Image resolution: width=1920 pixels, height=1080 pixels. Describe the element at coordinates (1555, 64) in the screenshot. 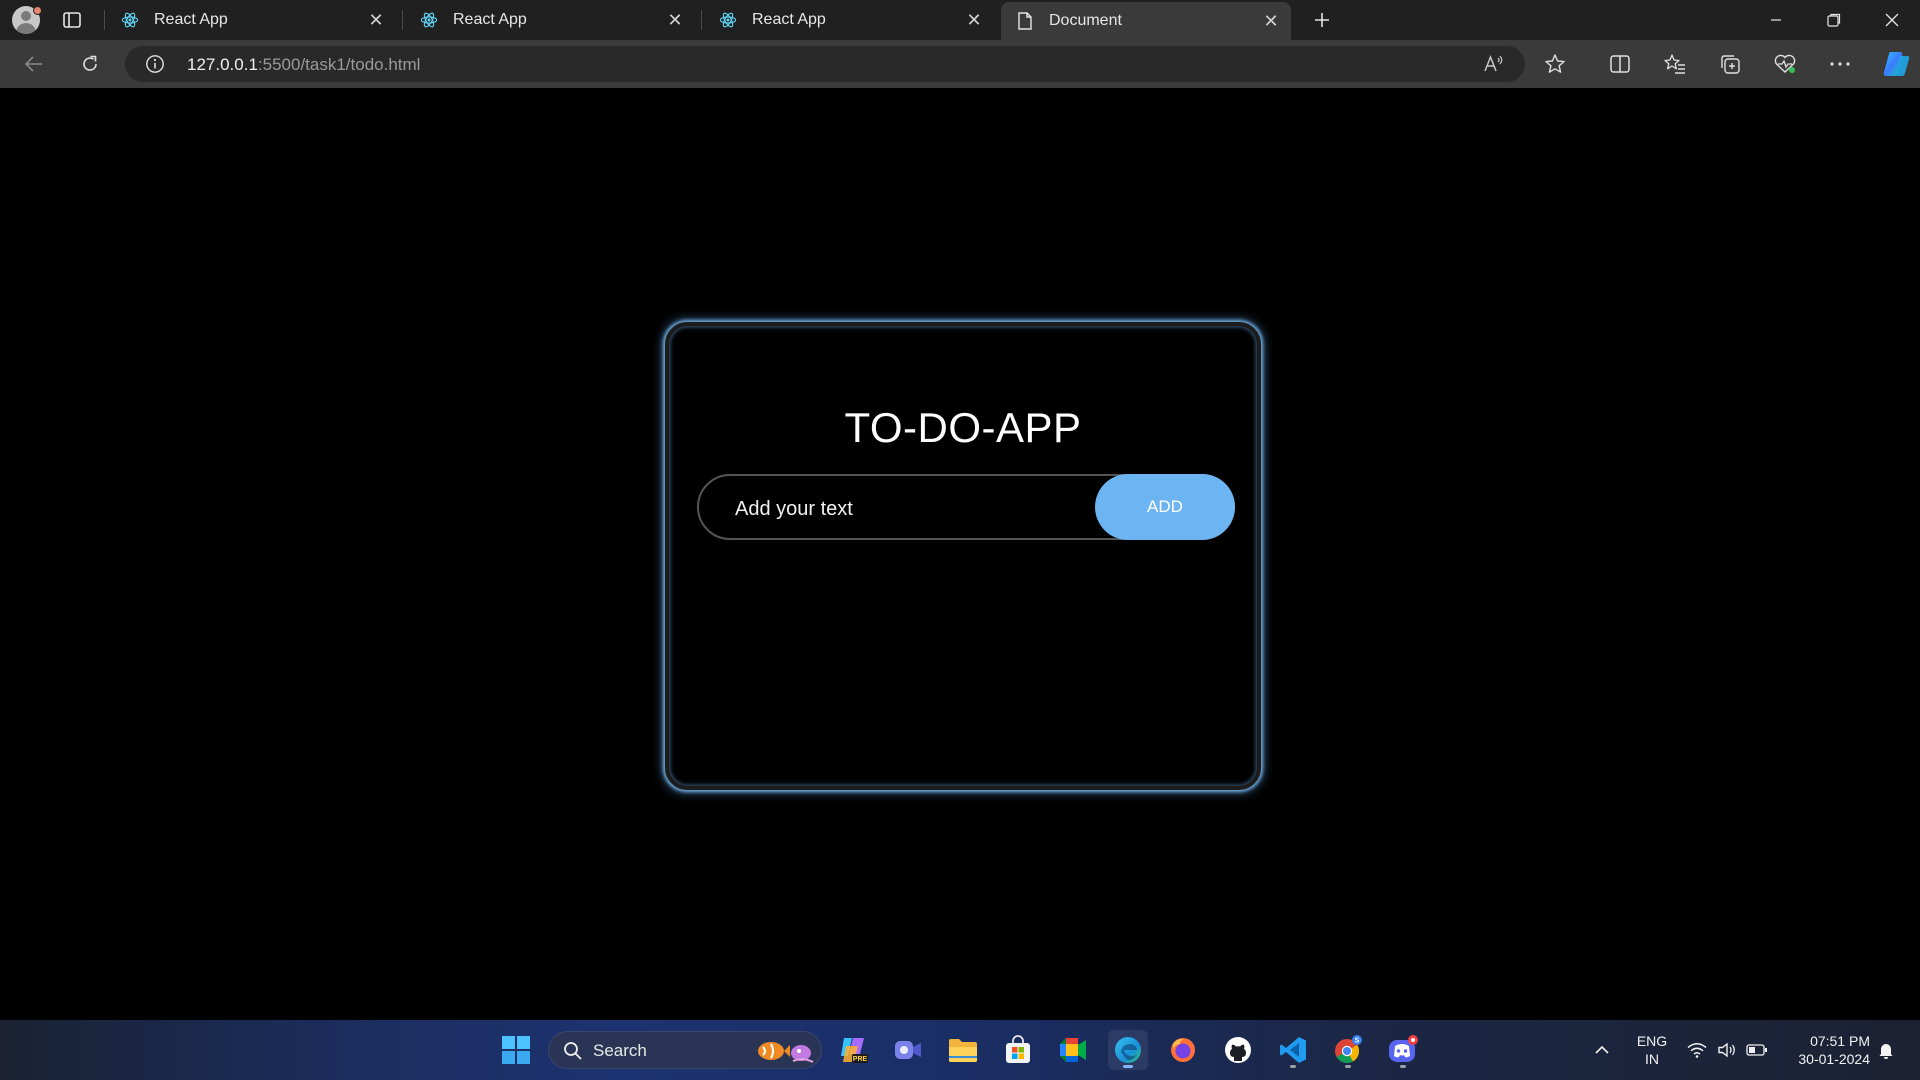

I see `favorite-star-icon` at that location.